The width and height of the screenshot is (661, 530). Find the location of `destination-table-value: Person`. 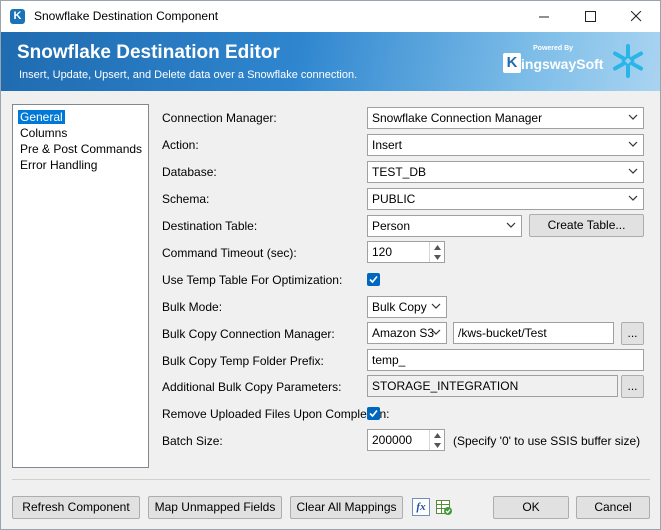

destination-table-value: Person is located at coordinates (391, 226).